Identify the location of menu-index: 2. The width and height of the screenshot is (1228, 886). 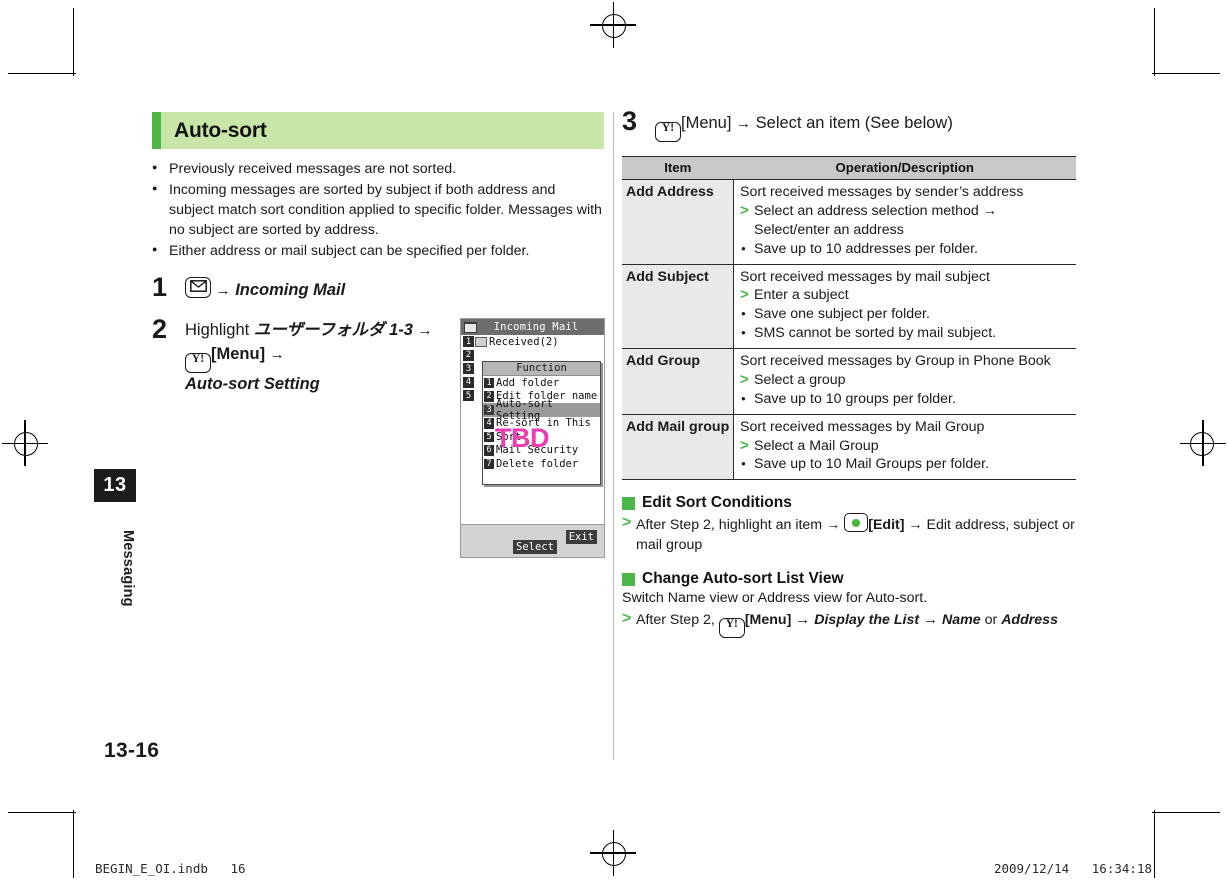
(489, 396).